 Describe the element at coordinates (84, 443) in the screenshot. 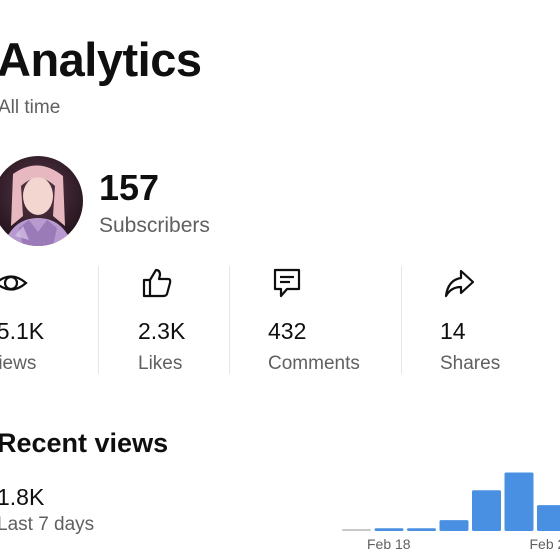

I see `recent-views-title: Recent views` at that location.